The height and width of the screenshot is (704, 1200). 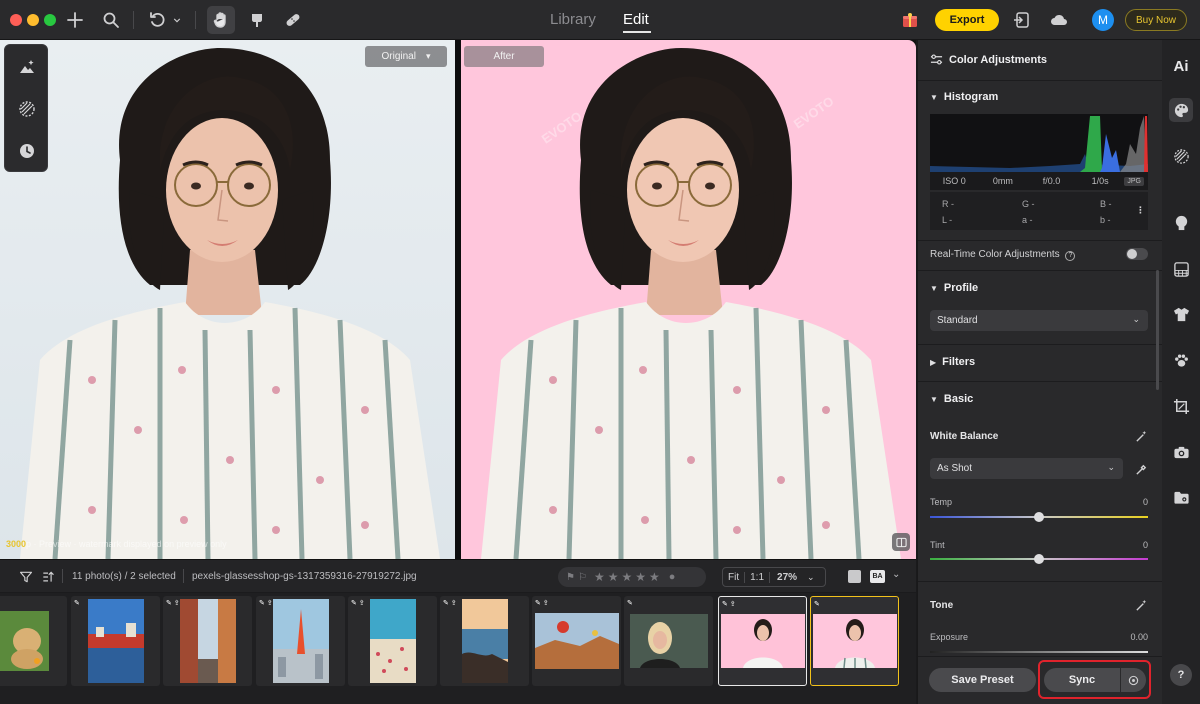 I want to click on sync-settings-icon, so click(x=1133, y=680).